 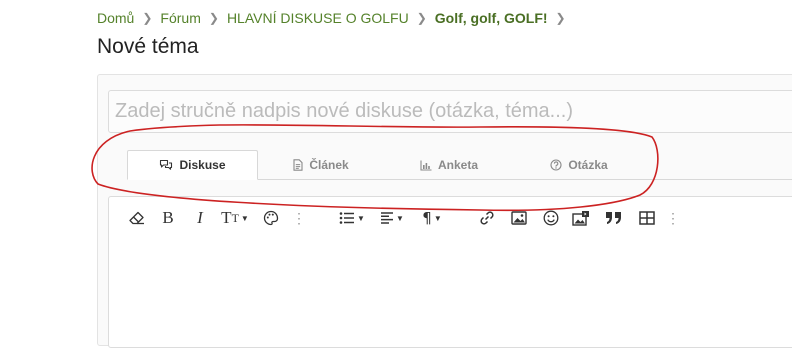 I want to click on tab-anketa: Anketa, so click(x=449, y=165).